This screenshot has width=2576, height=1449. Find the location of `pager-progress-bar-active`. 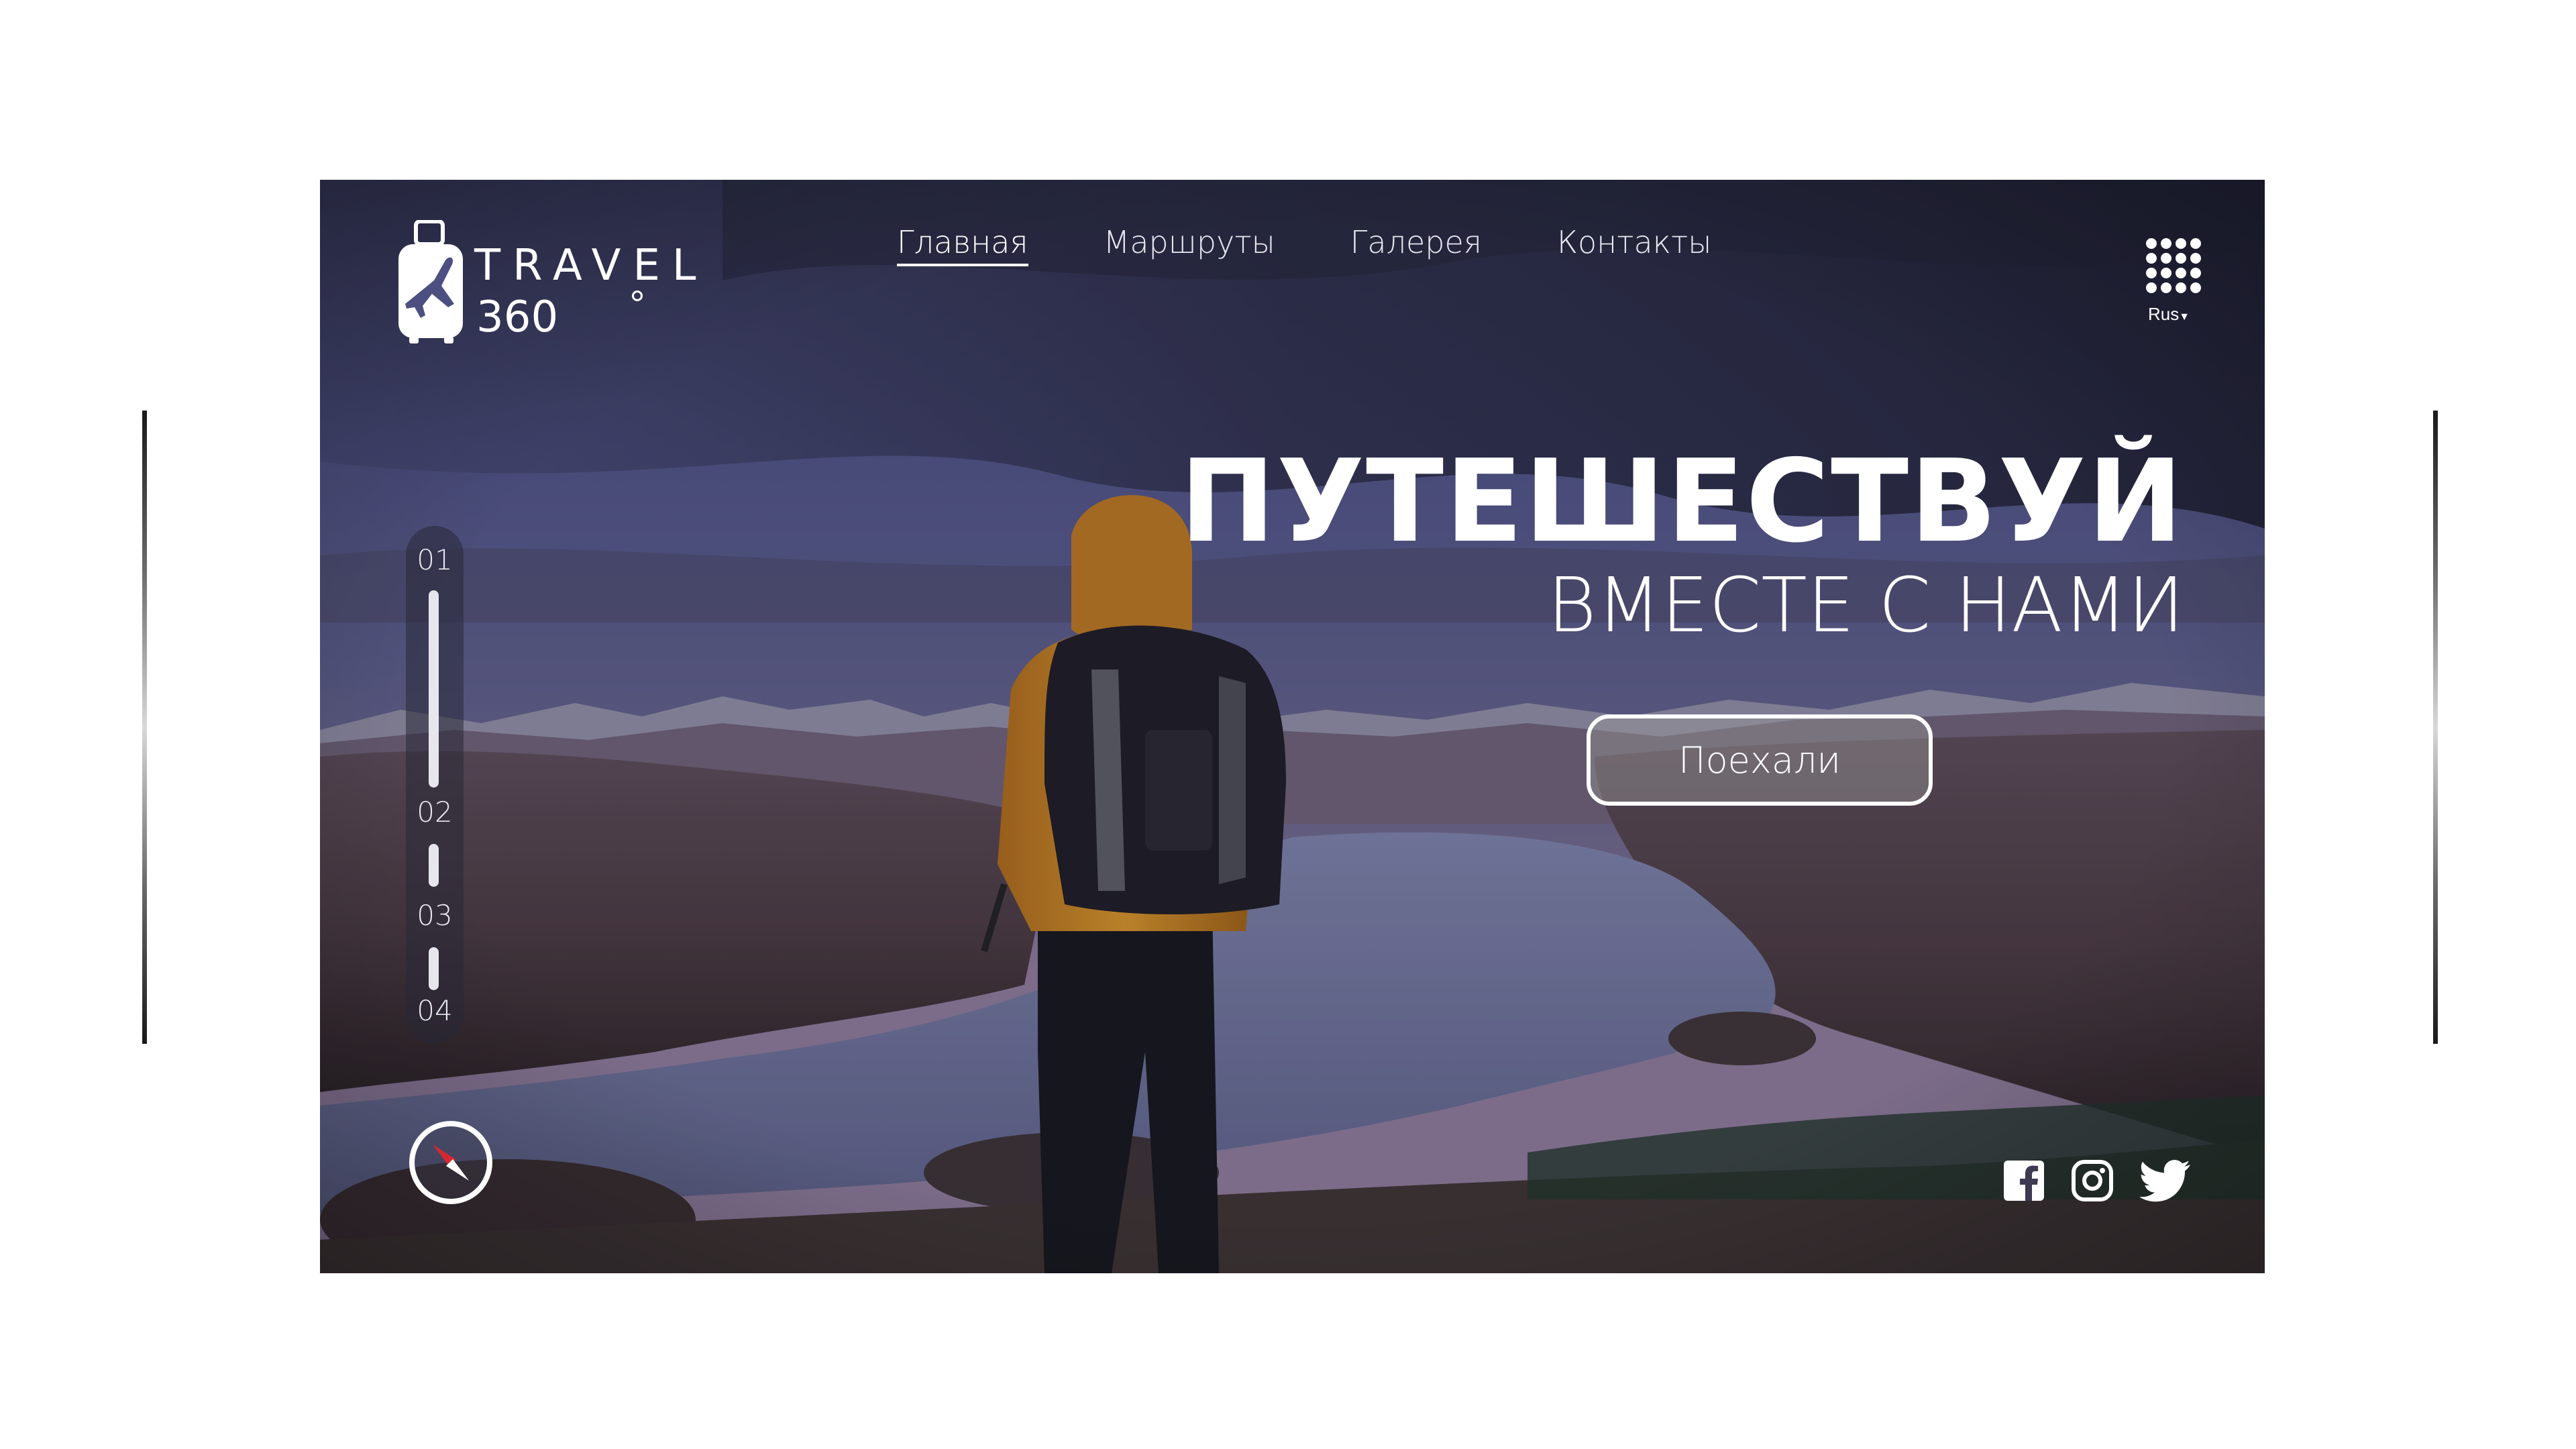

pager-progress-bar-active is located at coordinates (434, 689).